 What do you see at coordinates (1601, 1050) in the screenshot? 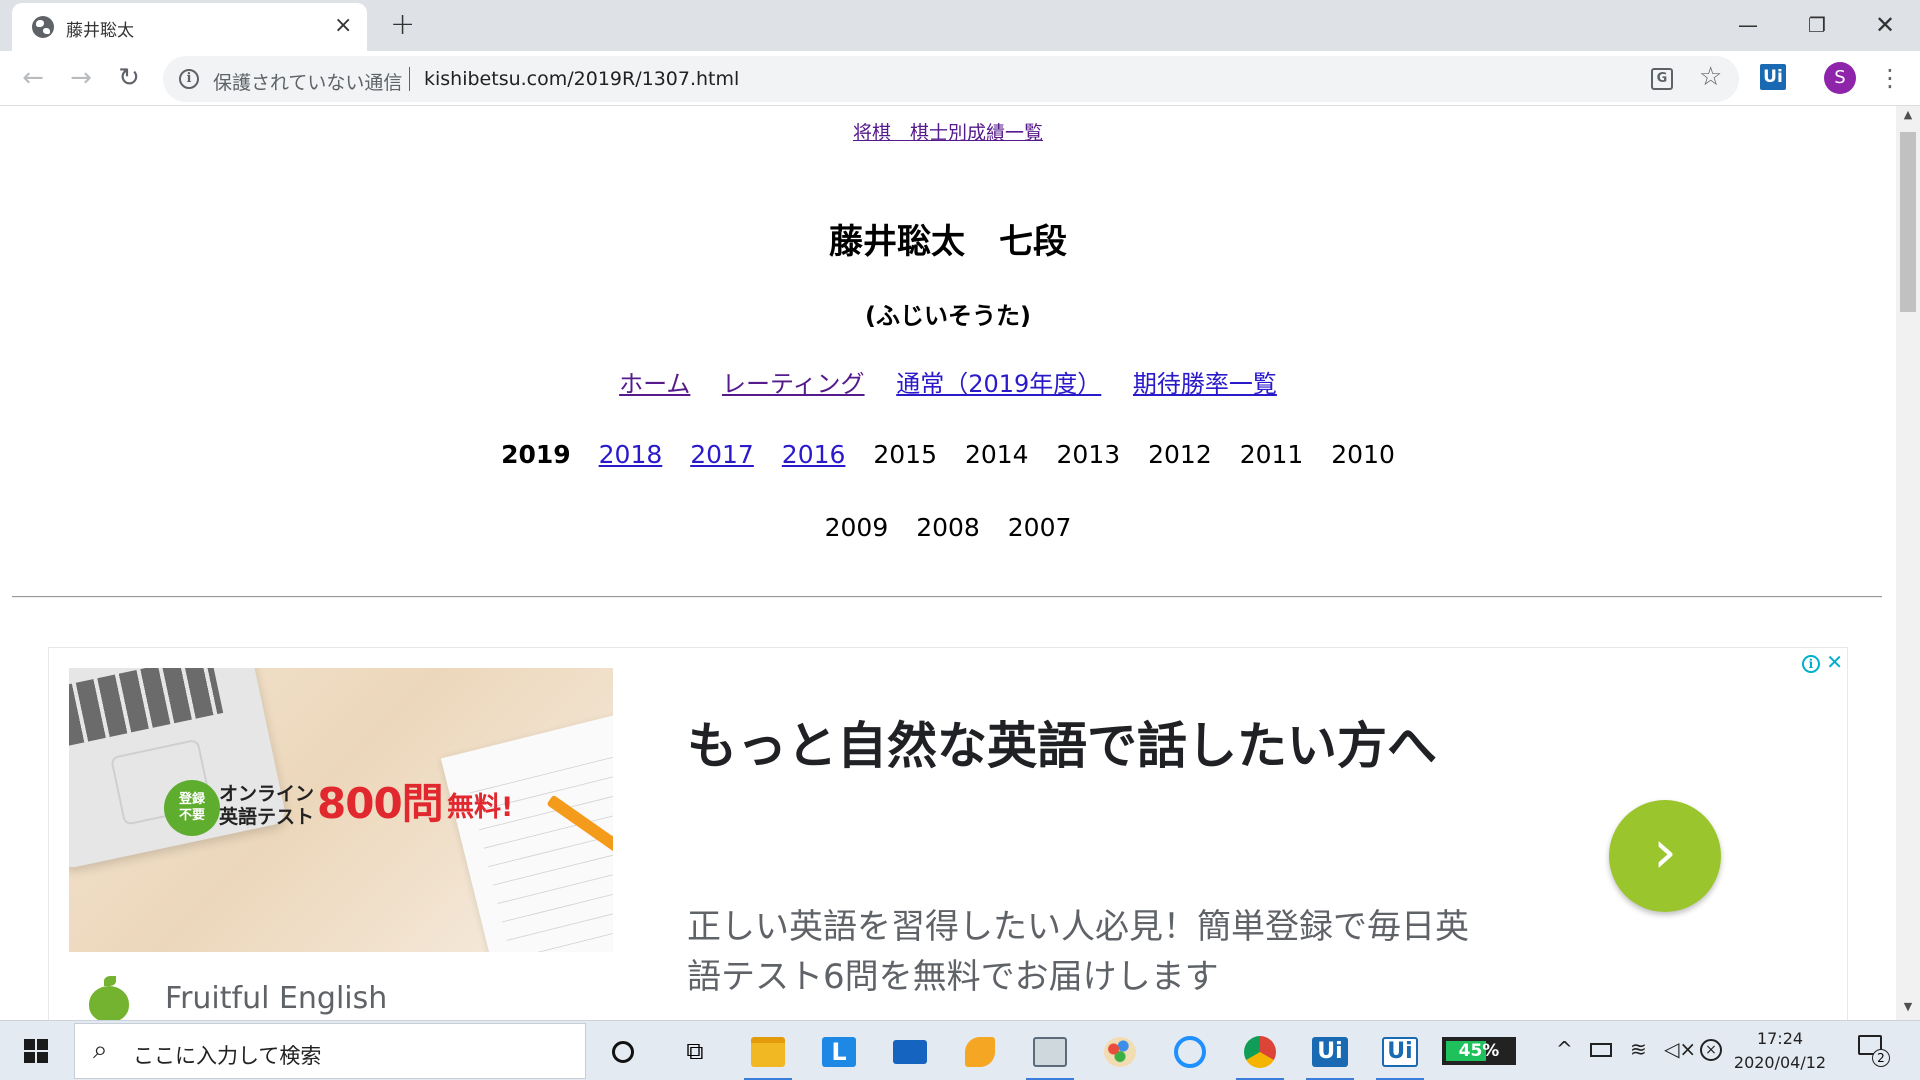
I see `battery-icon` at bounding box center [1601, 1050].